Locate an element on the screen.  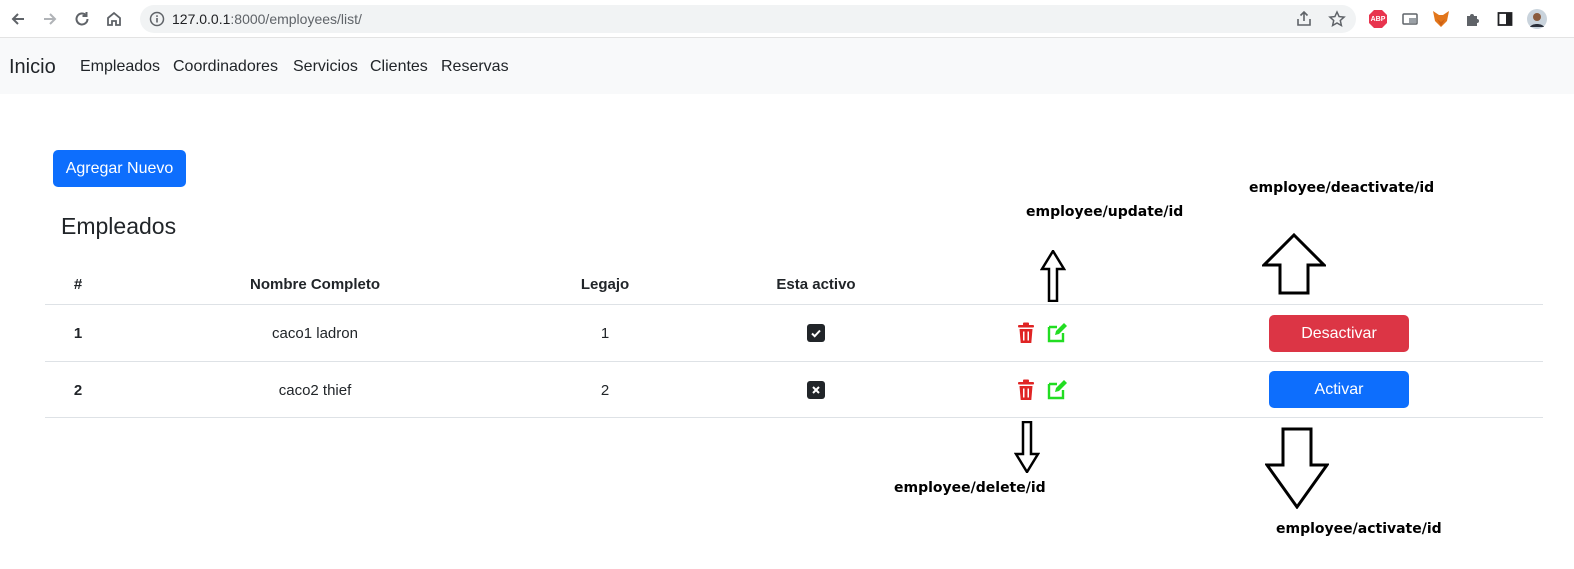
nav-link-empleados: Empleados is located at coordinates (120, 67).